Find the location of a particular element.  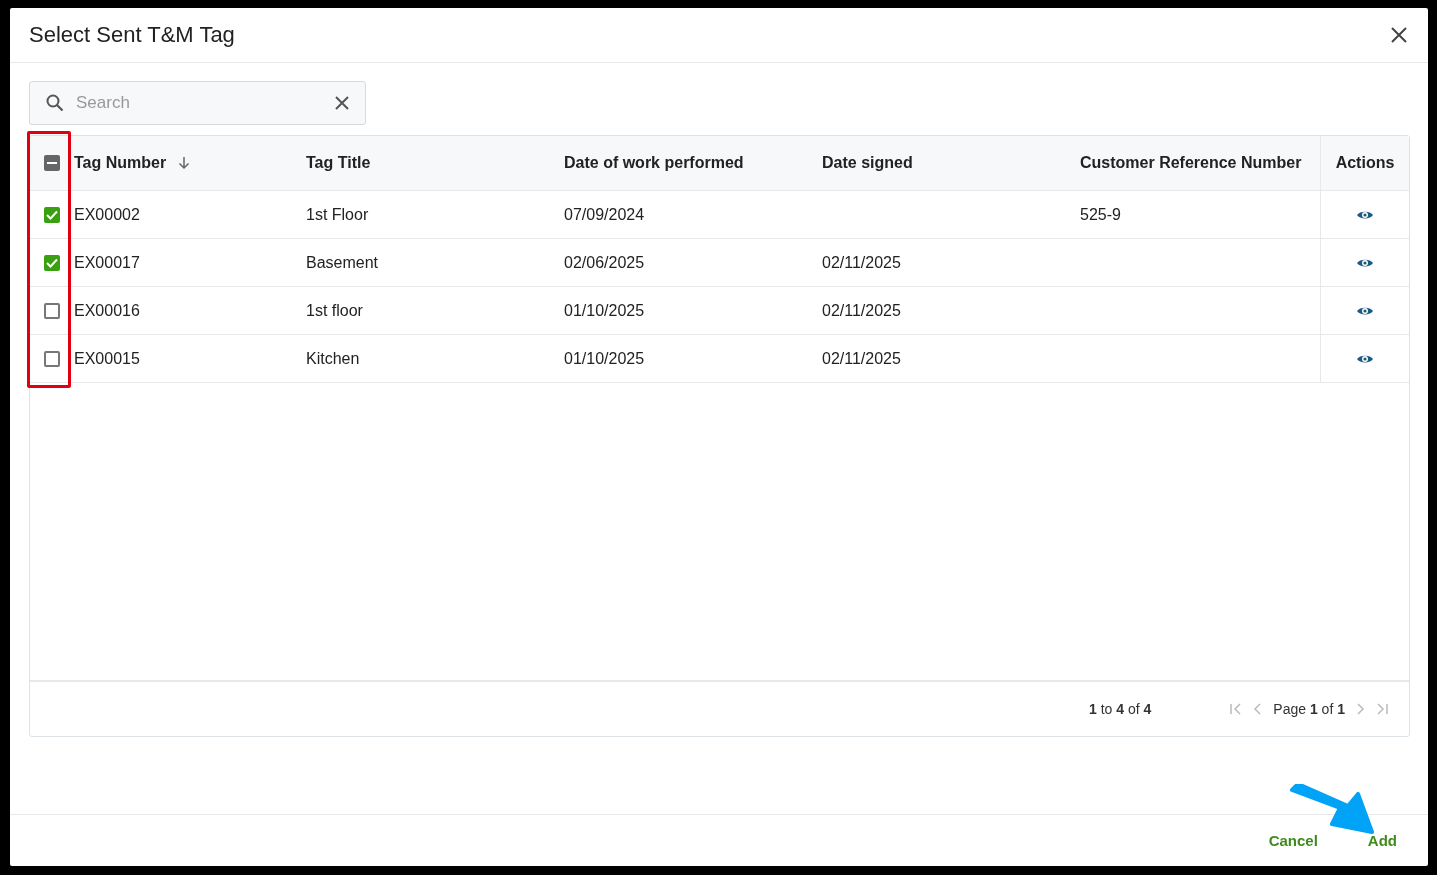

page-indicator: Page 1 of 1 is located at coordinates (1309, 709).